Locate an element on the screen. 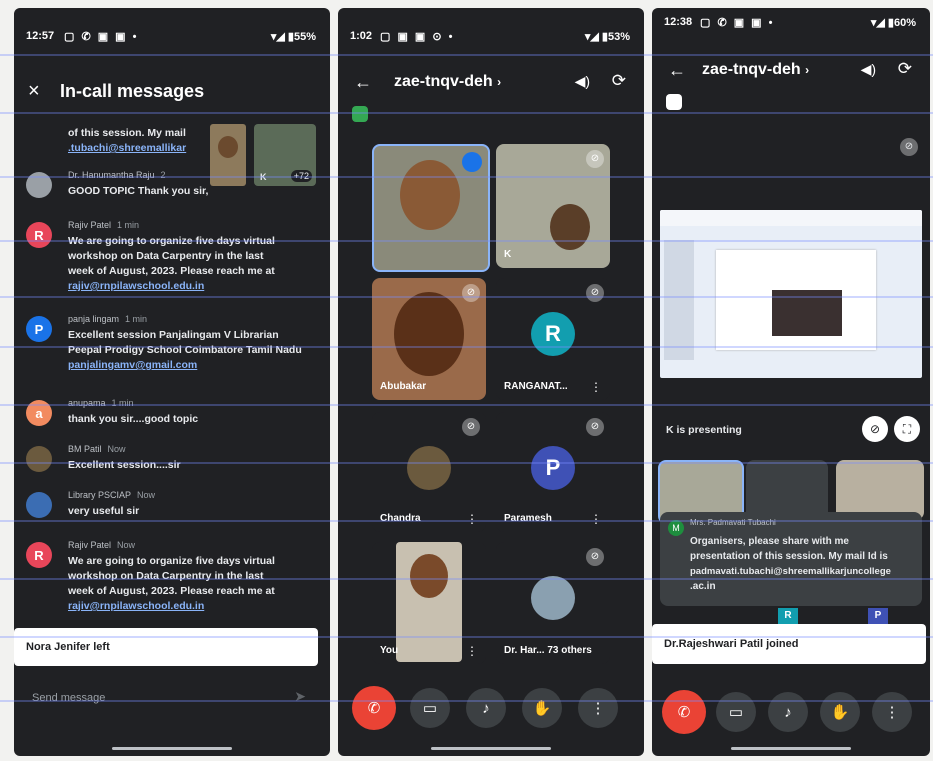 The width and height of the screenshot is (933, 761). meeting-header: ← zae-tnqv-deh › ◀) ⟳ is located at coordinates (791, 74).